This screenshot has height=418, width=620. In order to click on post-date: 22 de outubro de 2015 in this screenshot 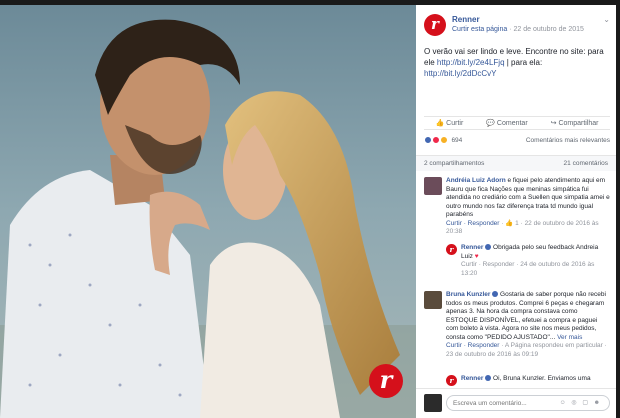, I will do `click(549, 29)`.